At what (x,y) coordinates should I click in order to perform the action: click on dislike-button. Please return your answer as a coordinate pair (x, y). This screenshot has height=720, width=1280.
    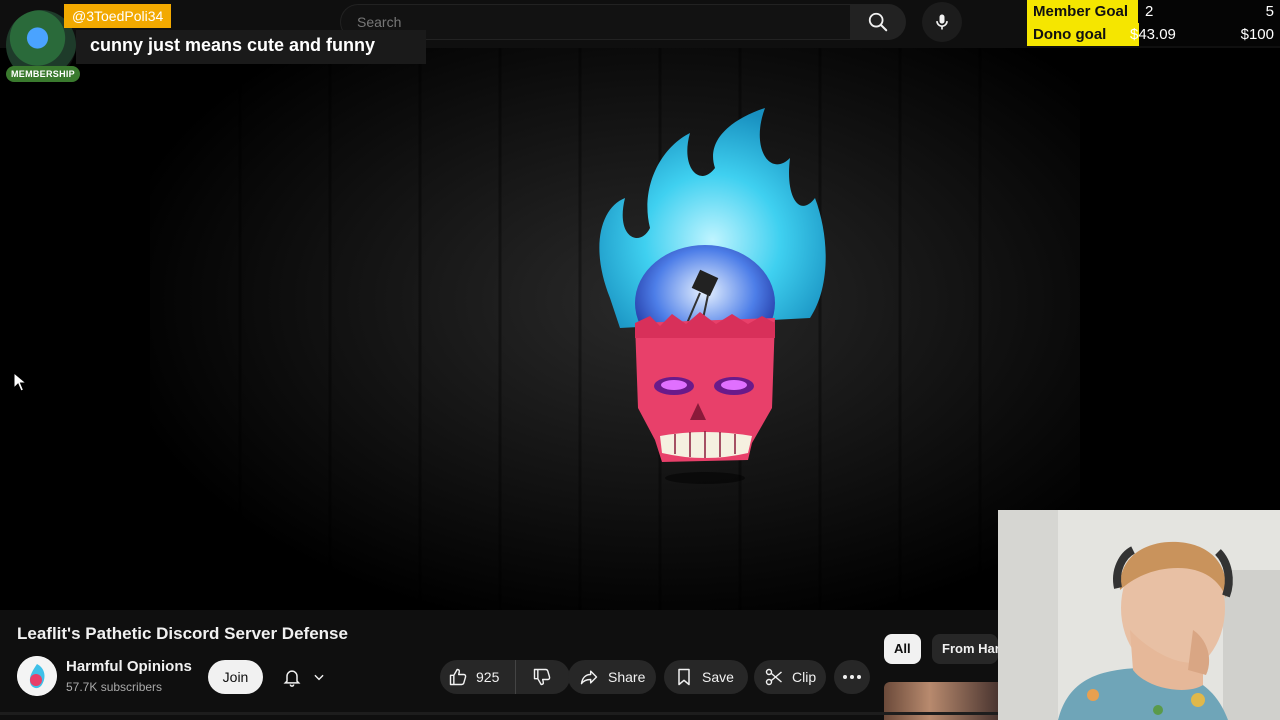
    Looking at the image, I should click on (542, 677).